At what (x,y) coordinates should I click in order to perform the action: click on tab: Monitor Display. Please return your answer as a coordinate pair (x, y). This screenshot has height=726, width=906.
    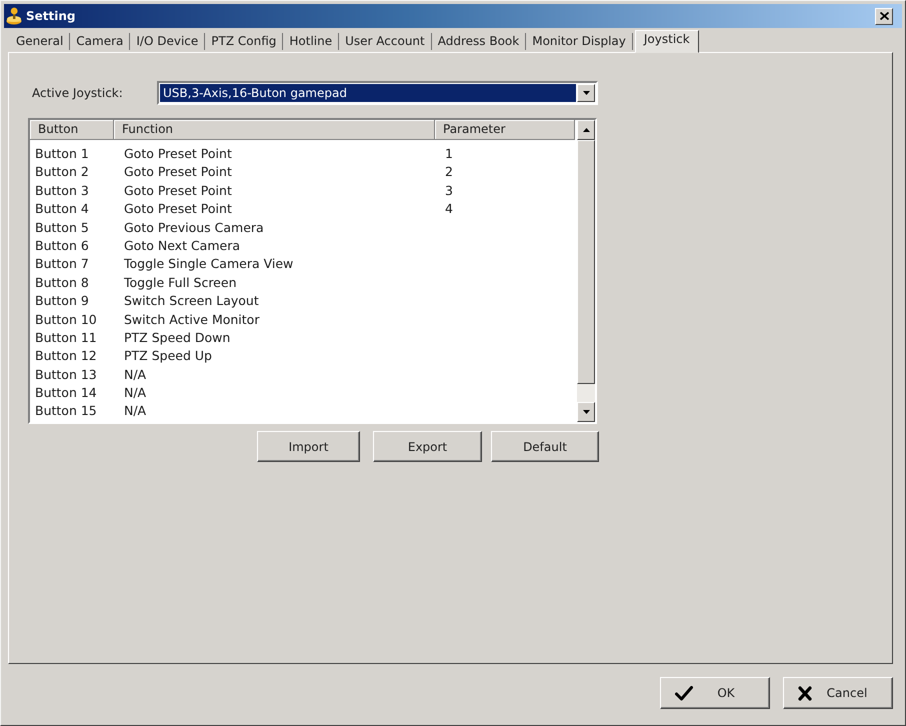
    Looking at the image, I should click on (579, 41).